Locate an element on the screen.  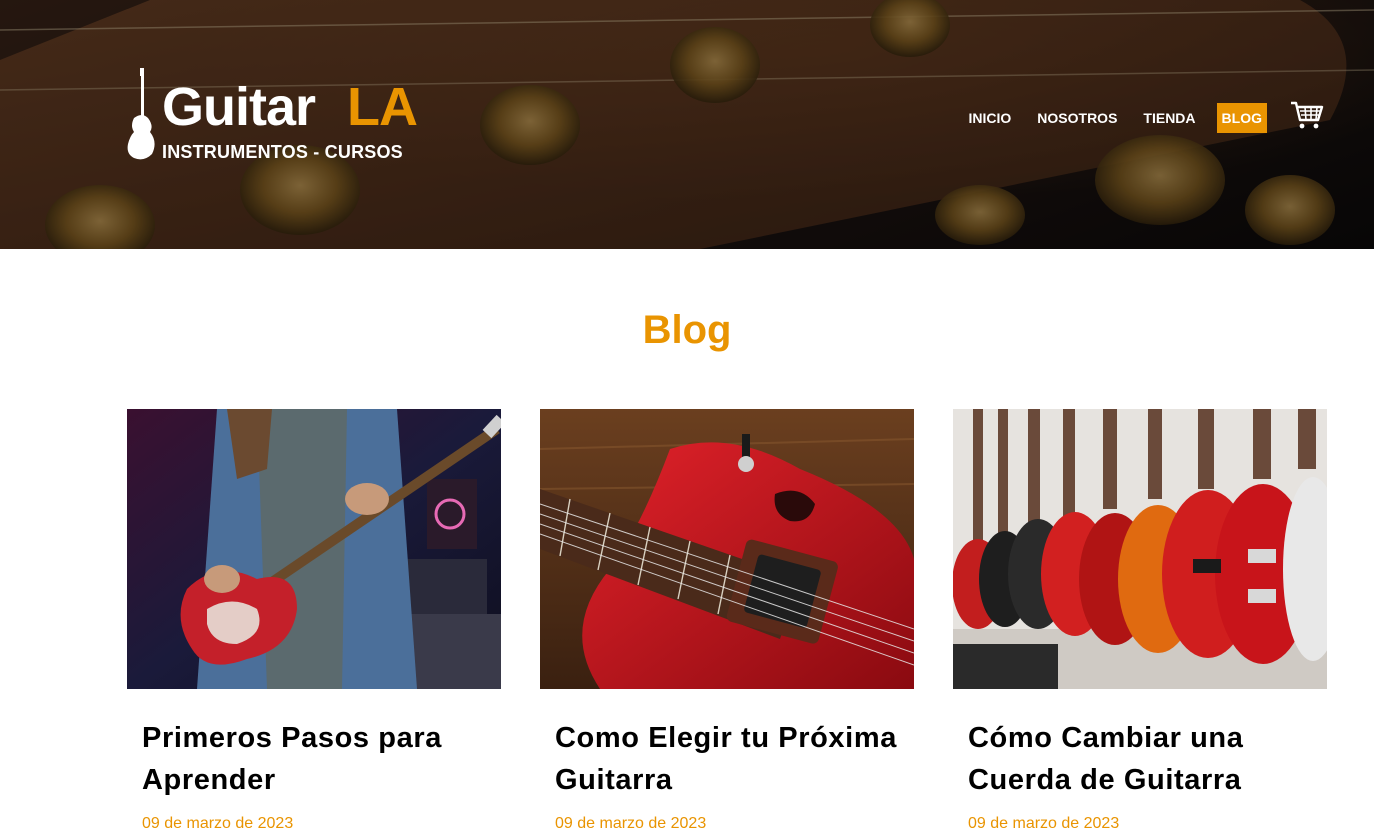
post-image-guitars-on-wall is located at coordinates (1140, 549).